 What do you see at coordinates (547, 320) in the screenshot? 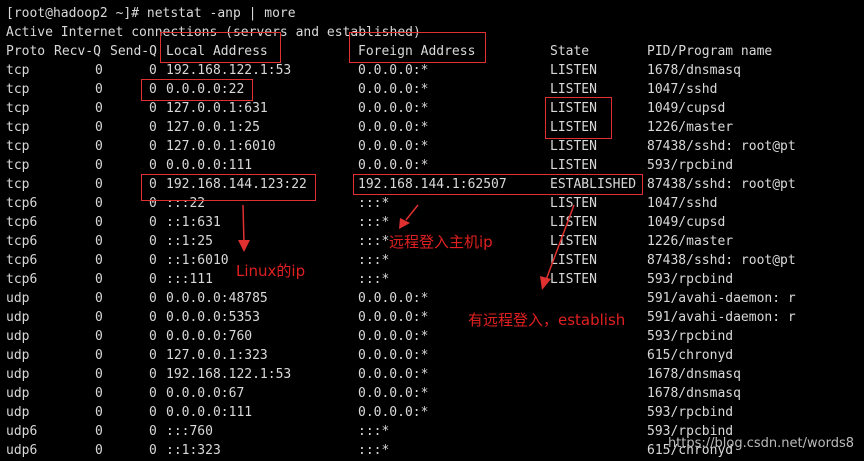
I see `annotation-remote-established: 有远程登入，establish` at bounding box center [547, 320].